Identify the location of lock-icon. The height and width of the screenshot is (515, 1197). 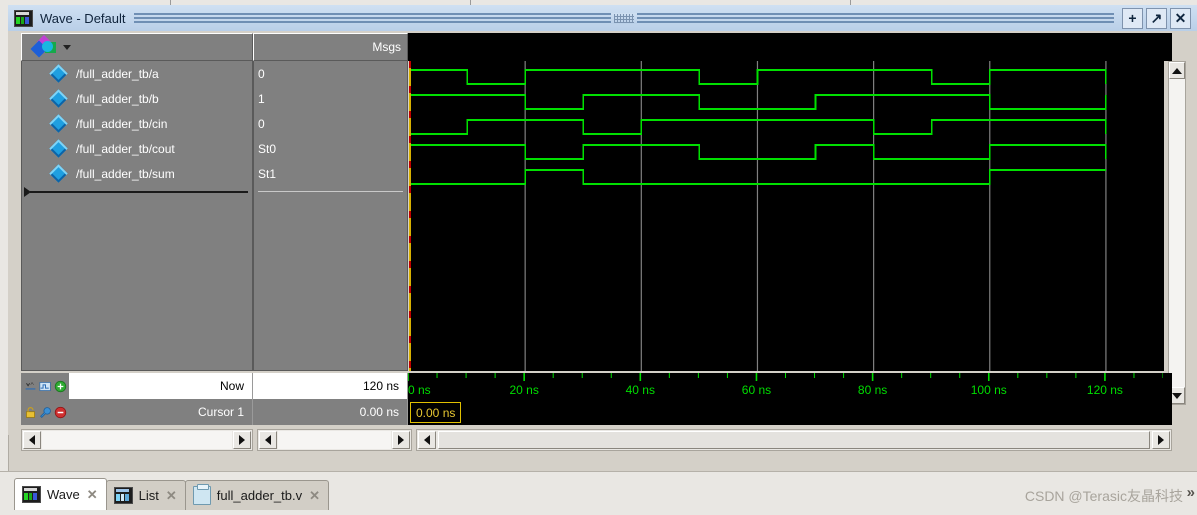
(30, 412).